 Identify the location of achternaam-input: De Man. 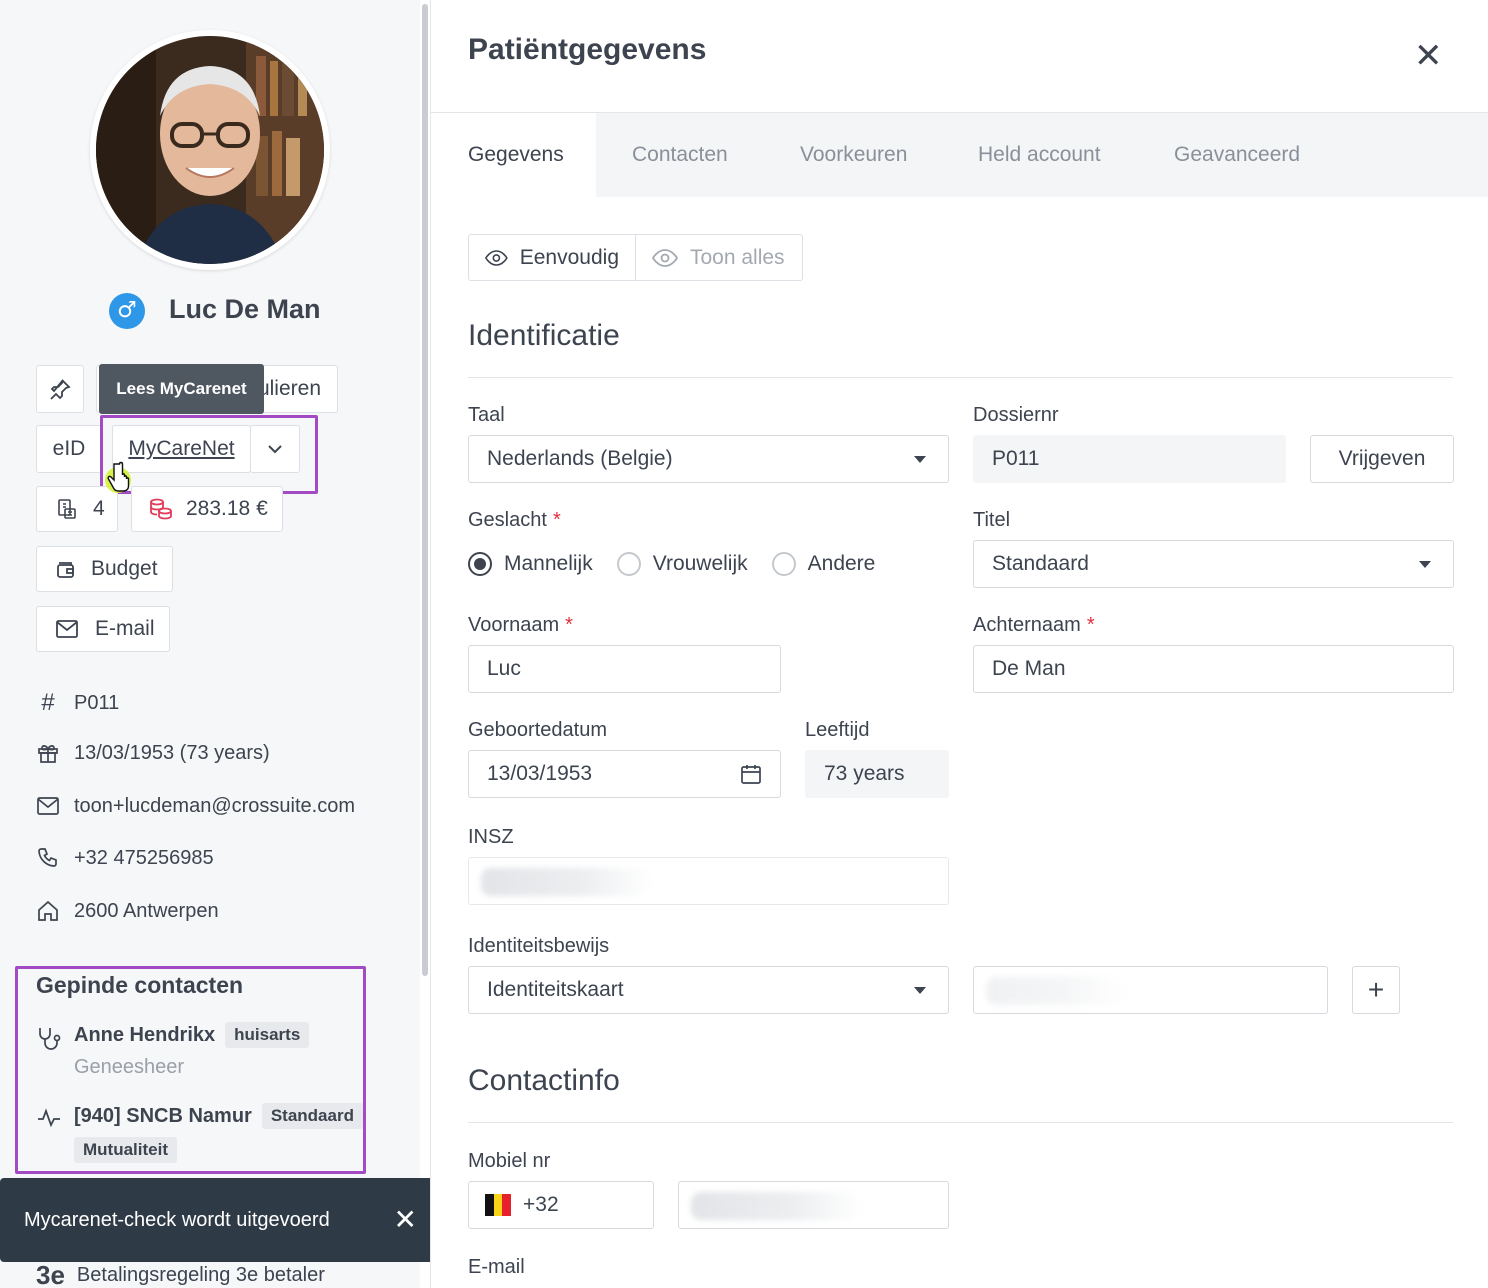
(1213, 669).